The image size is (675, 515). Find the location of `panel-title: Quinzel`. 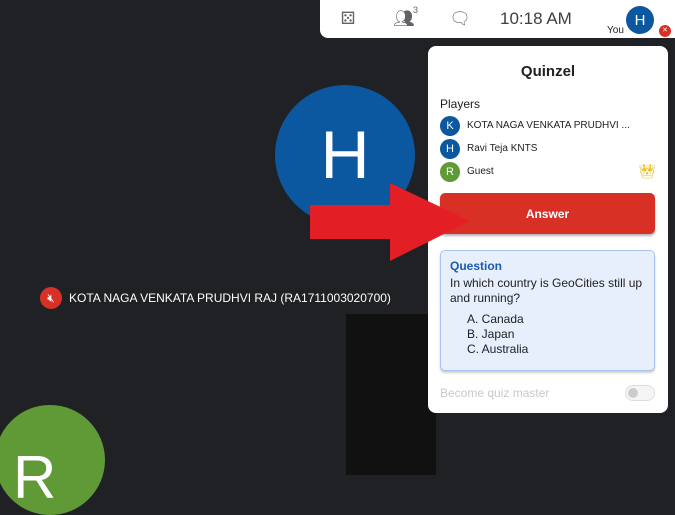

panel-title: Quinzel is located at coordinates (548, 71).